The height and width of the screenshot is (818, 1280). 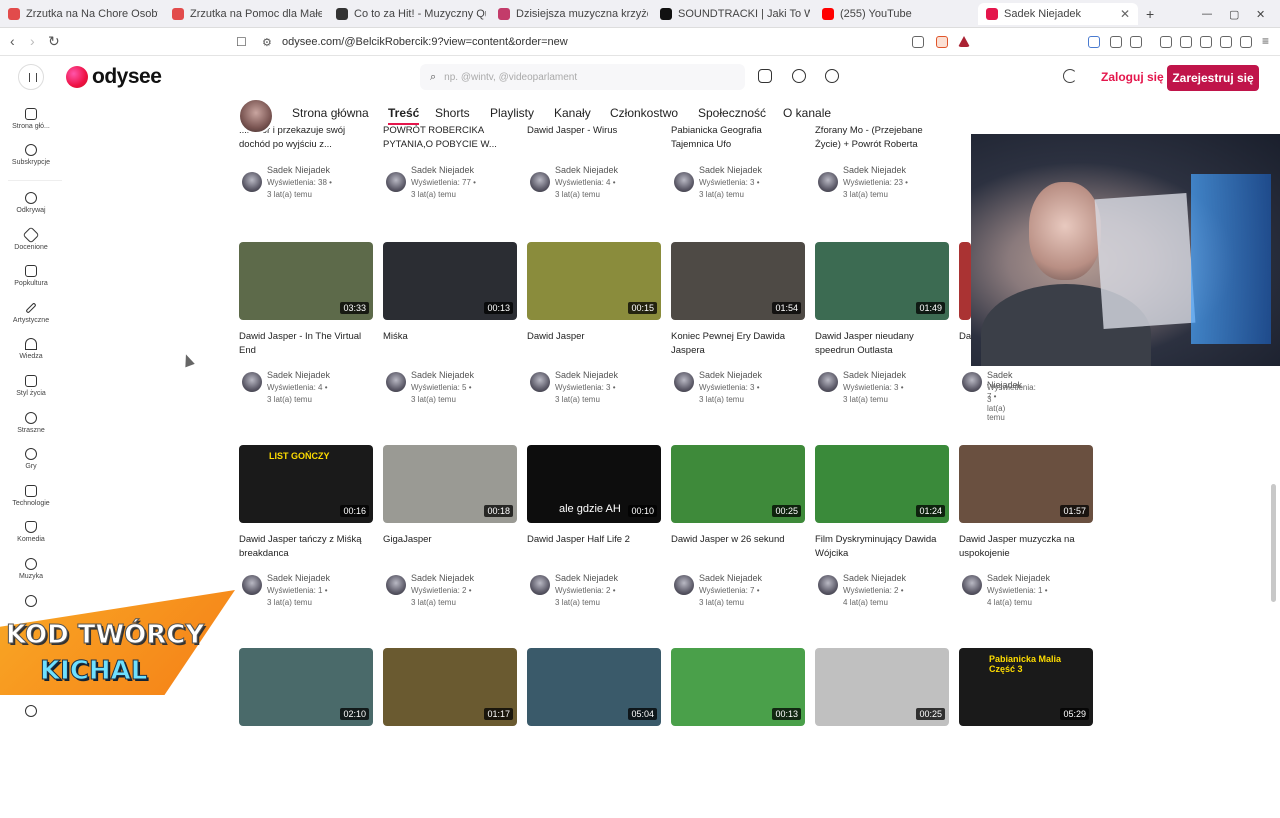 What do you see at coordinates (1136, 42) in the screenshot?
I see `reader-icon` at bounding box center [1136, 42].